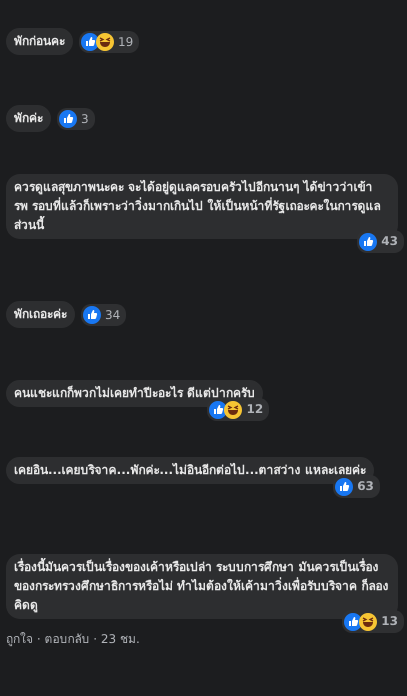  Describe the element at coordinates (356, 486) in the screenshot. I see `reaction-badge: 63` at that location.